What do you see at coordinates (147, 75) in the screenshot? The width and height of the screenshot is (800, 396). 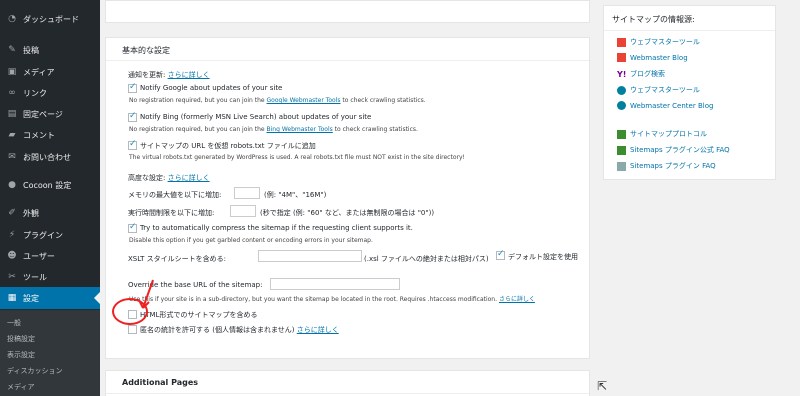 I see `notify-label: 通知を更新:` at bounding box center [147, 75].